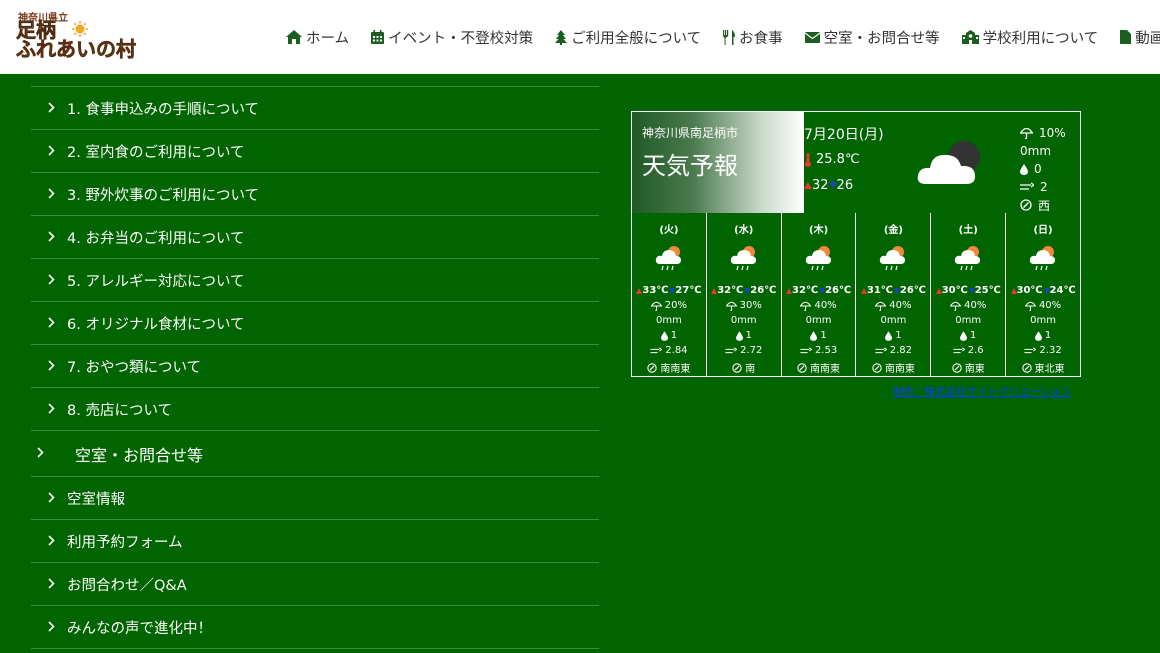 The height and width of the screenshot is (653, 1160). Describe the element at coordinates (1043, 230) in the screenshot. I see `forecast-day-name: (日)` at that location.